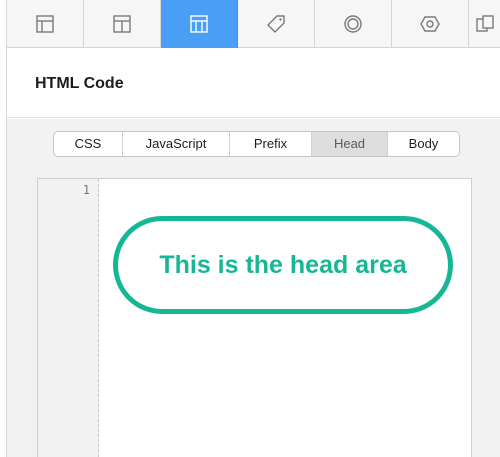 The image size is (500, 457). What do you see at coordinates (350, 144) in the screenshot?
I see `tab-head: Head` at bounding box center [350, 144].